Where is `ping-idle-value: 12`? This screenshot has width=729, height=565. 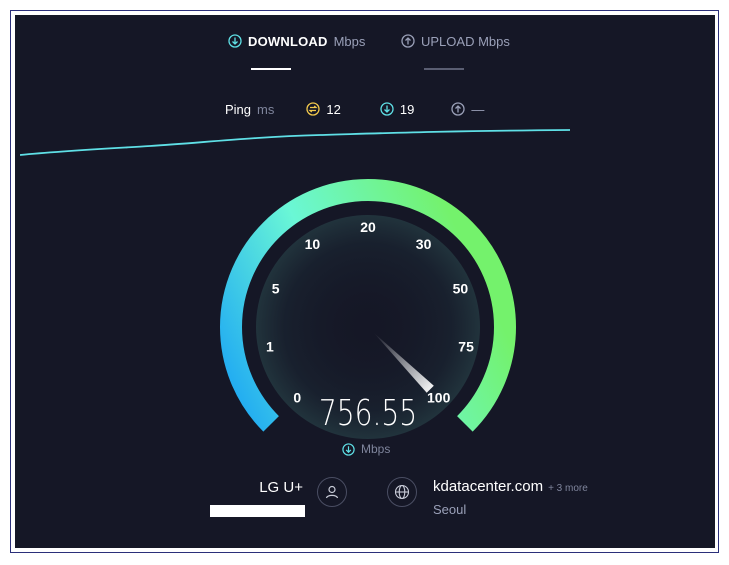 ping-idle-value: 12 is located at coordinates (333, 109).